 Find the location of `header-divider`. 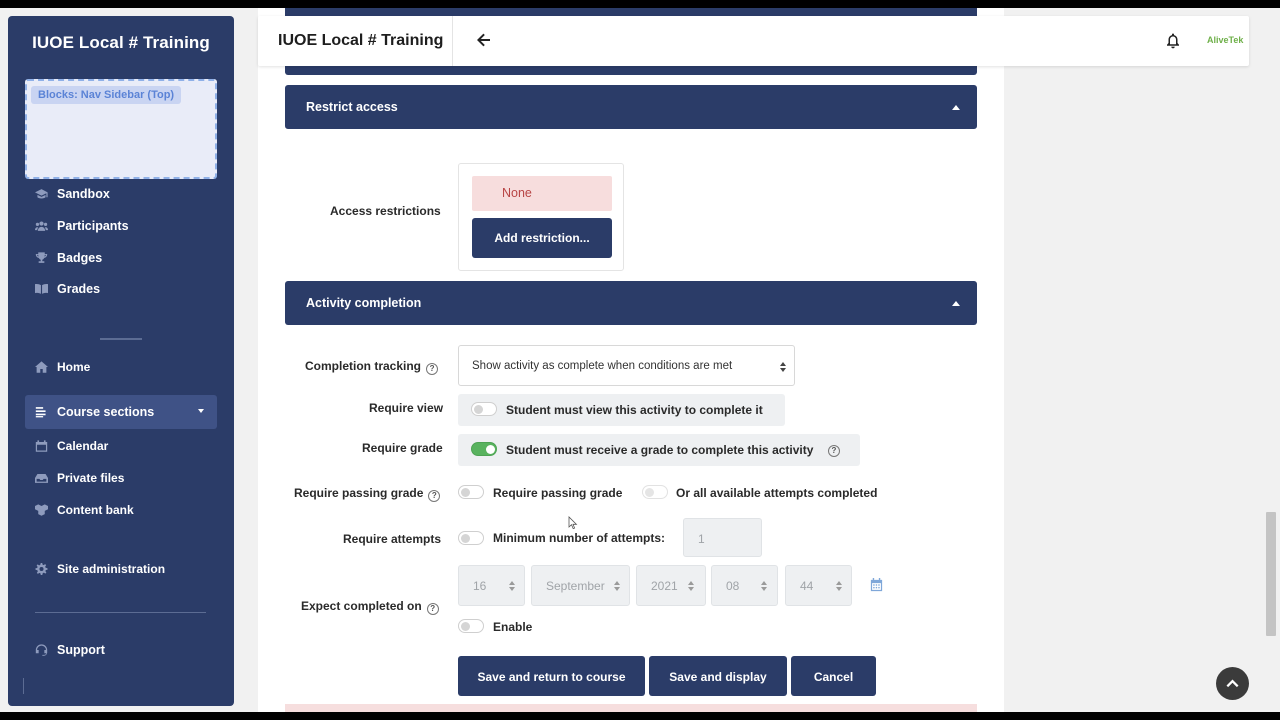

header-divider is located at coordinates (452, 41).